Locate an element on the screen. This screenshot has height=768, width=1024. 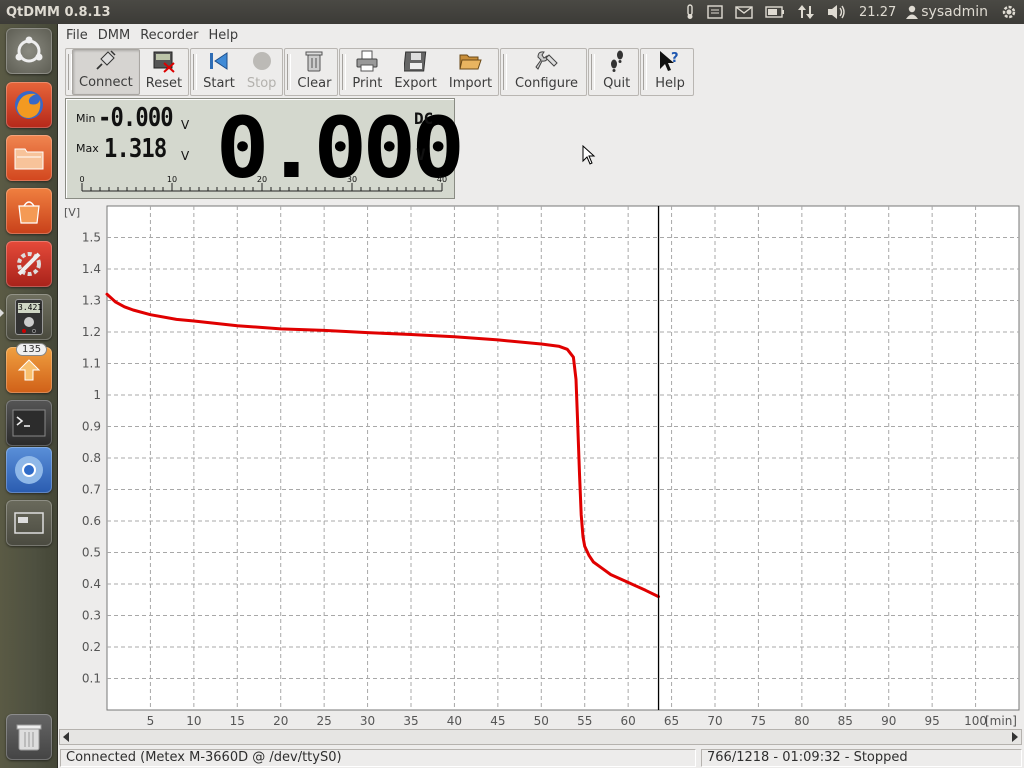
mouse-cursor-icon is located at coordinates (589, 155).